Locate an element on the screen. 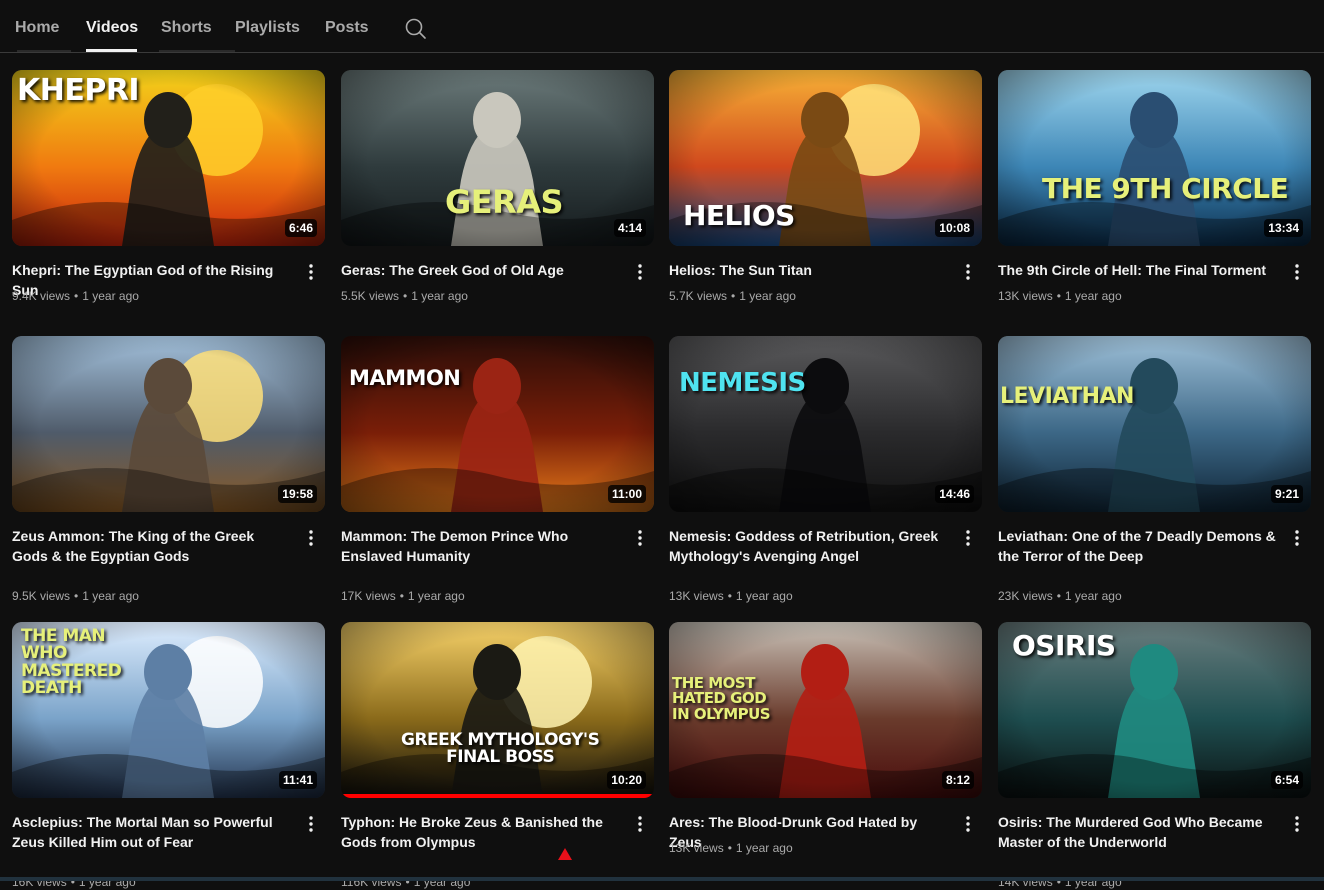  video-thumbnail: THE MAN WHO MASTERED DEATH 11:41 is located at coordinates (168, 710).